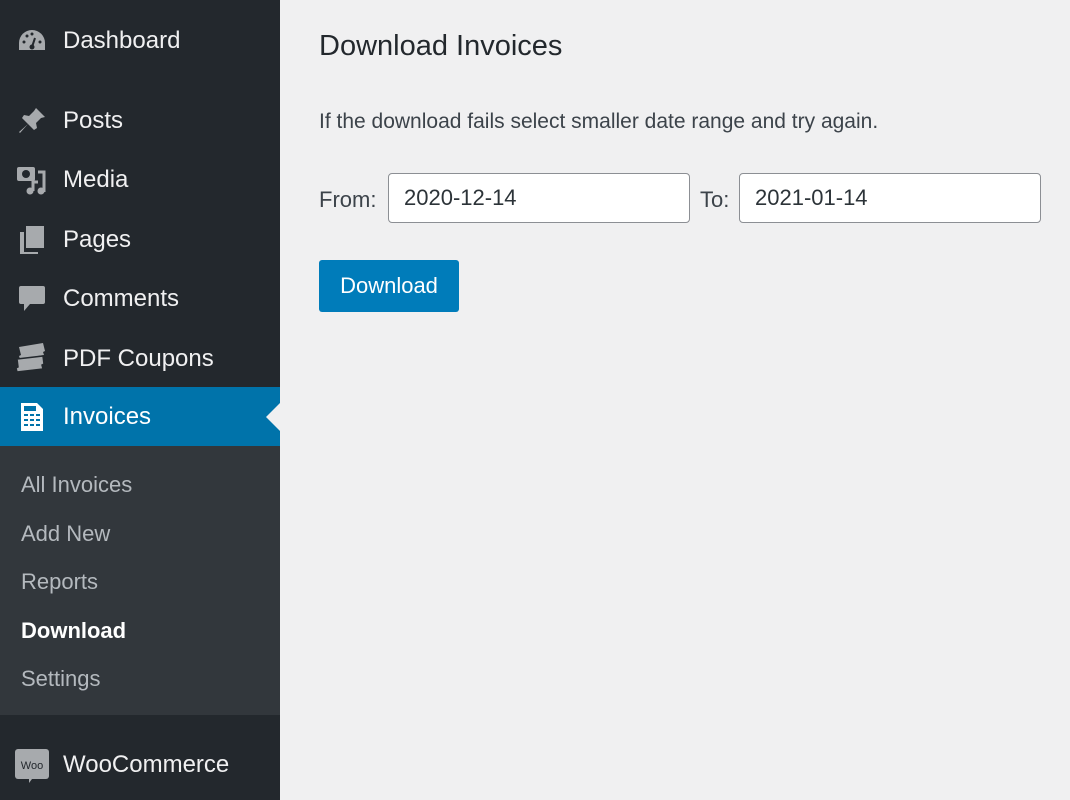  Describe the element at coordinates (32, 299) in the screenshot. I see `comment-icon` at that location.